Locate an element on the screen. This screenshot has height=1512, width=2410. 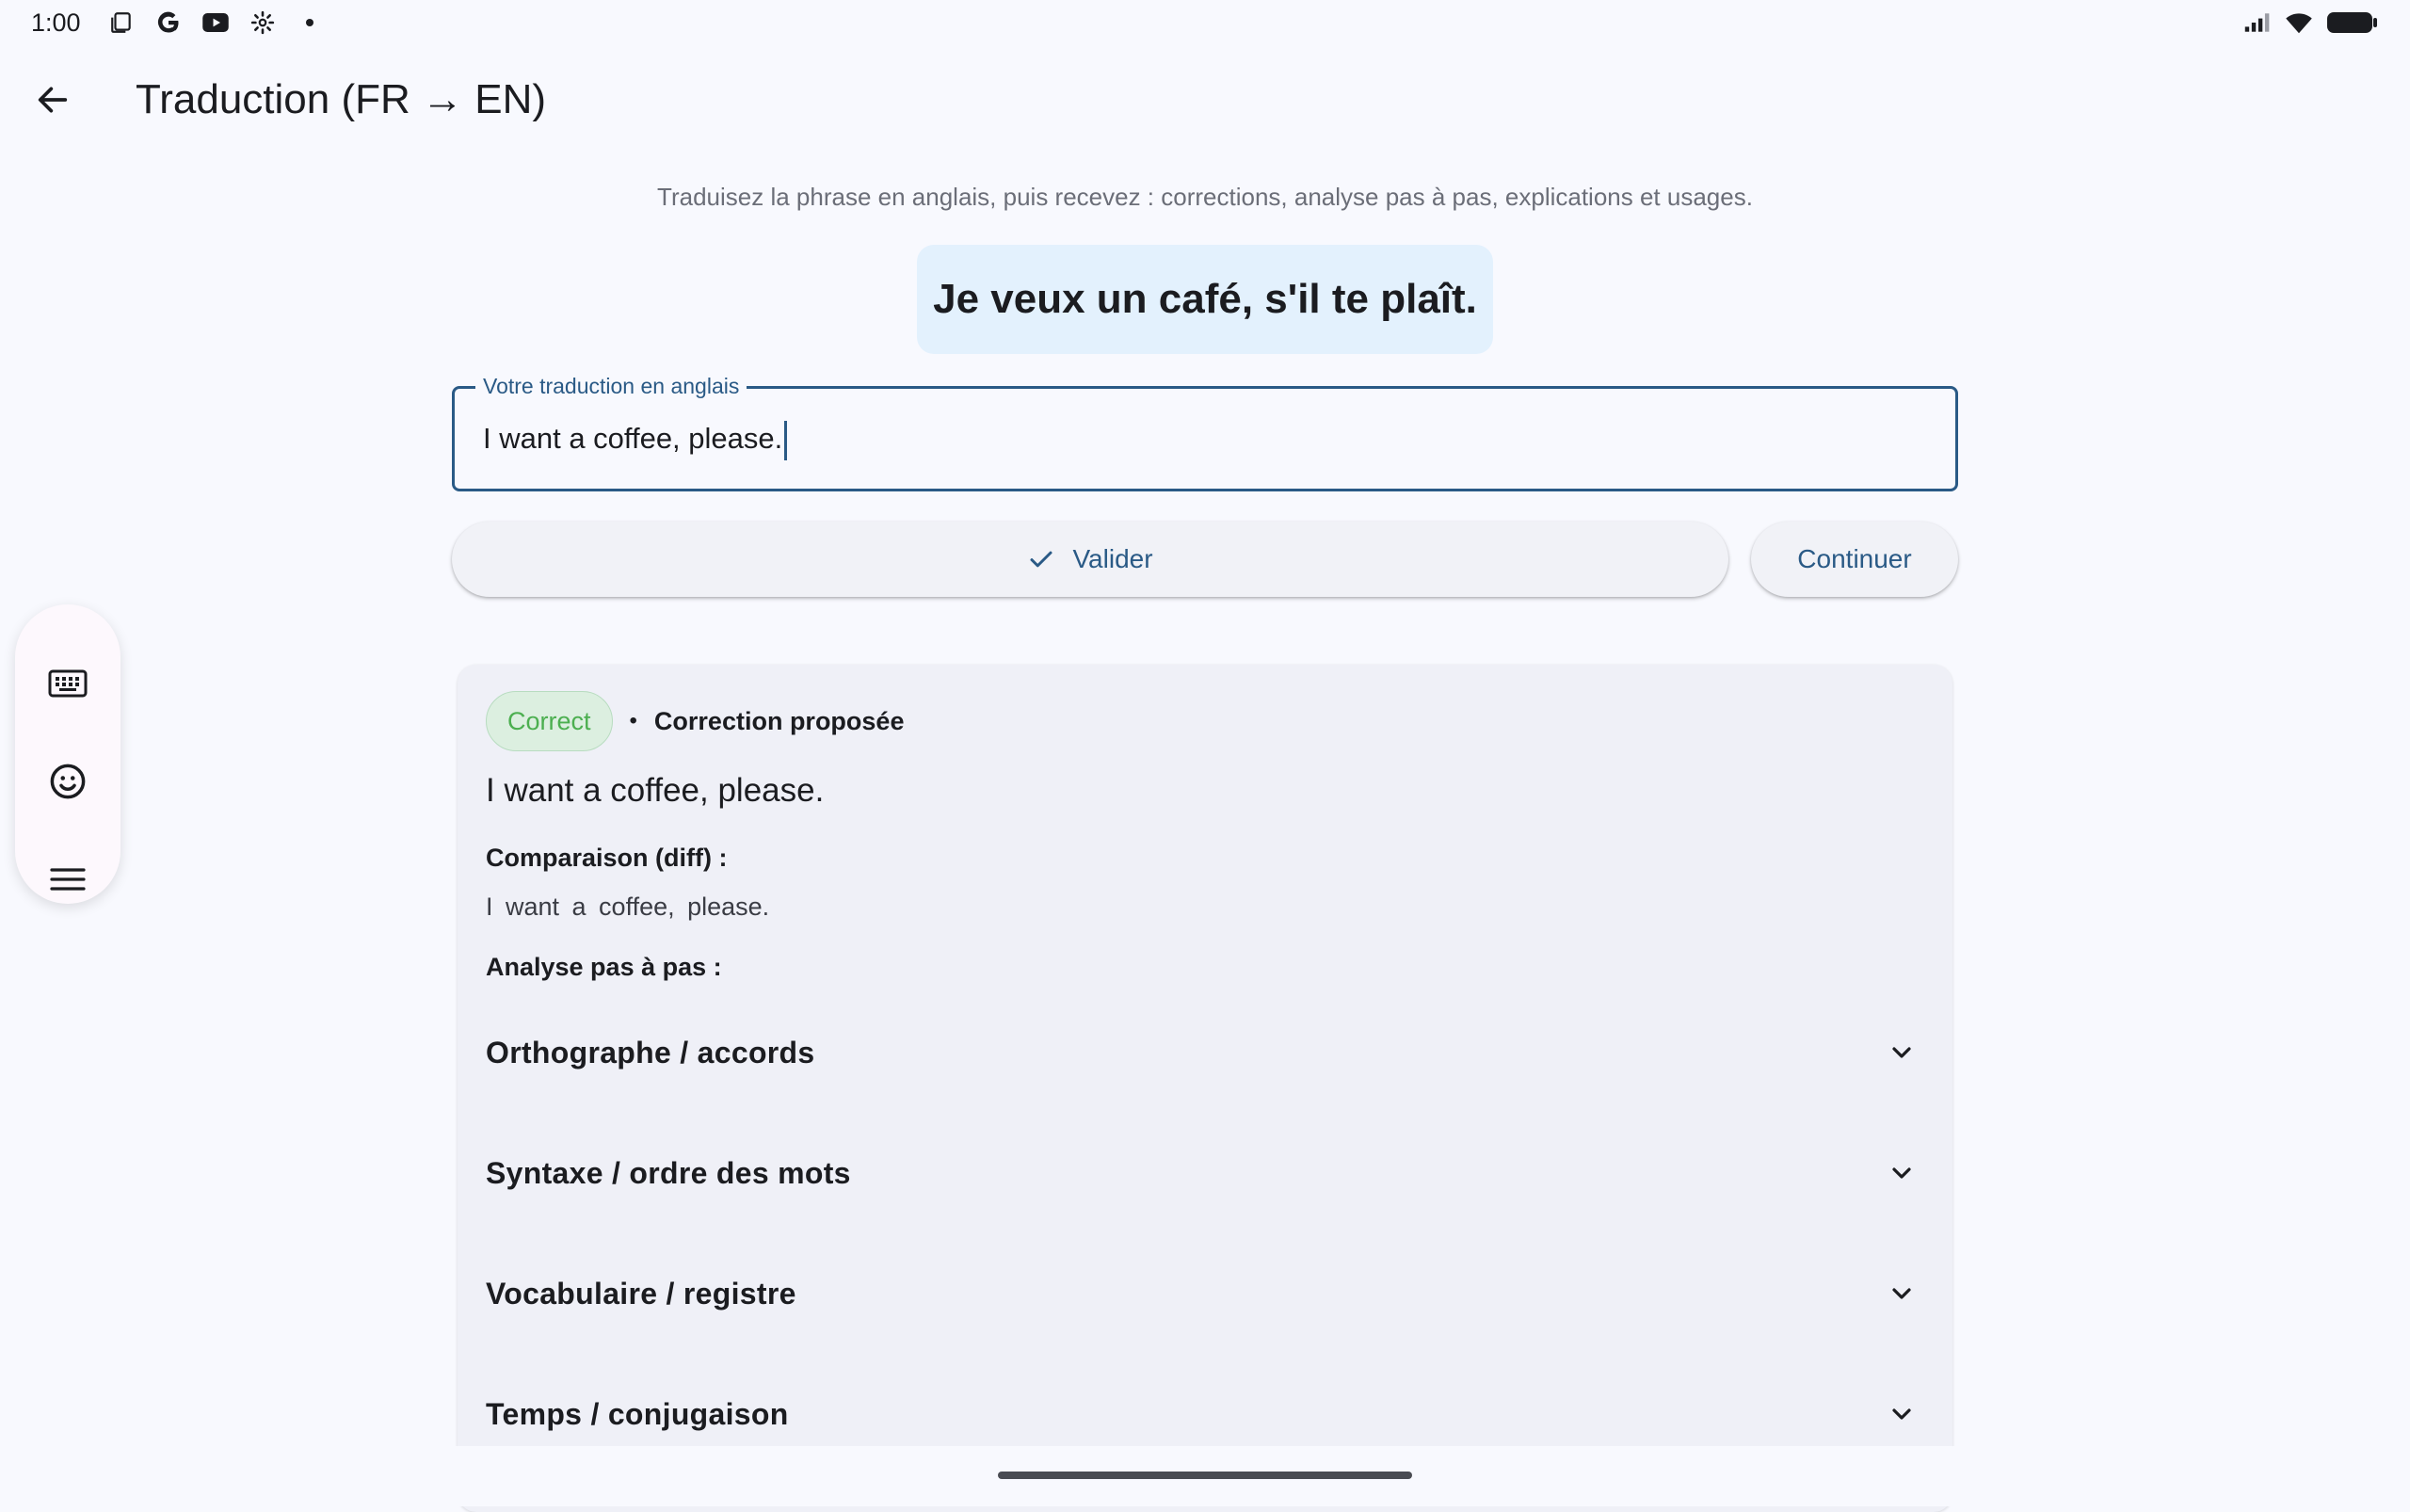
notification-copy-icon is located at coordinates (121, 22).